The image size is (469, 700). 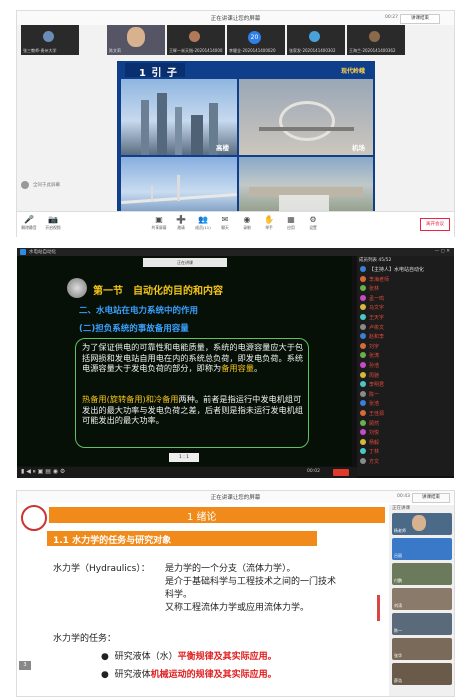 I want to click on participant-tile: 张三教师-贵州大学, so click(x=50, y=40).